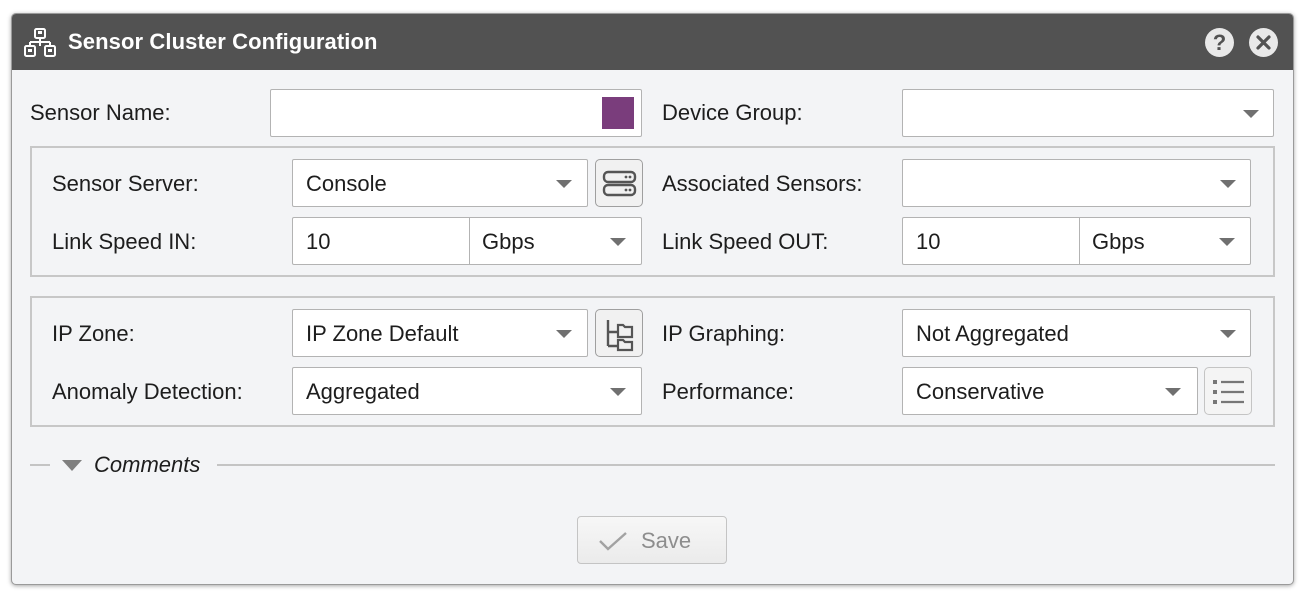 The image size is (1304, 598). What do you see at coordinates (652, 42) in the screenshot?
I see `dialog-titlebar: Sensor Cluster Configuration ?` at bounding box center [652, 42].